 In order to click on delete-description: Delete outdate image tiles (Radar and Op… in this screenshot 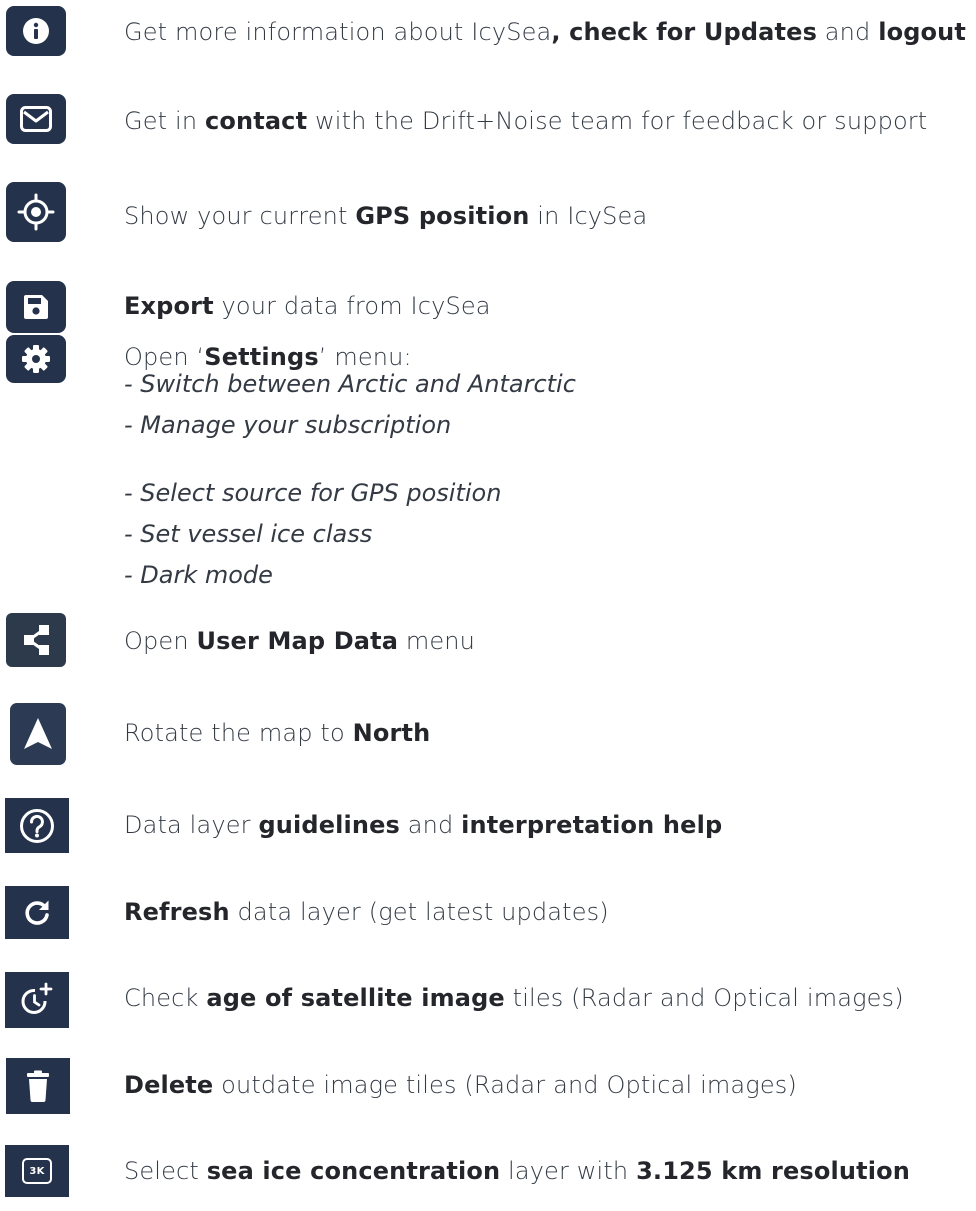, I will do `click(460, 1085)`.